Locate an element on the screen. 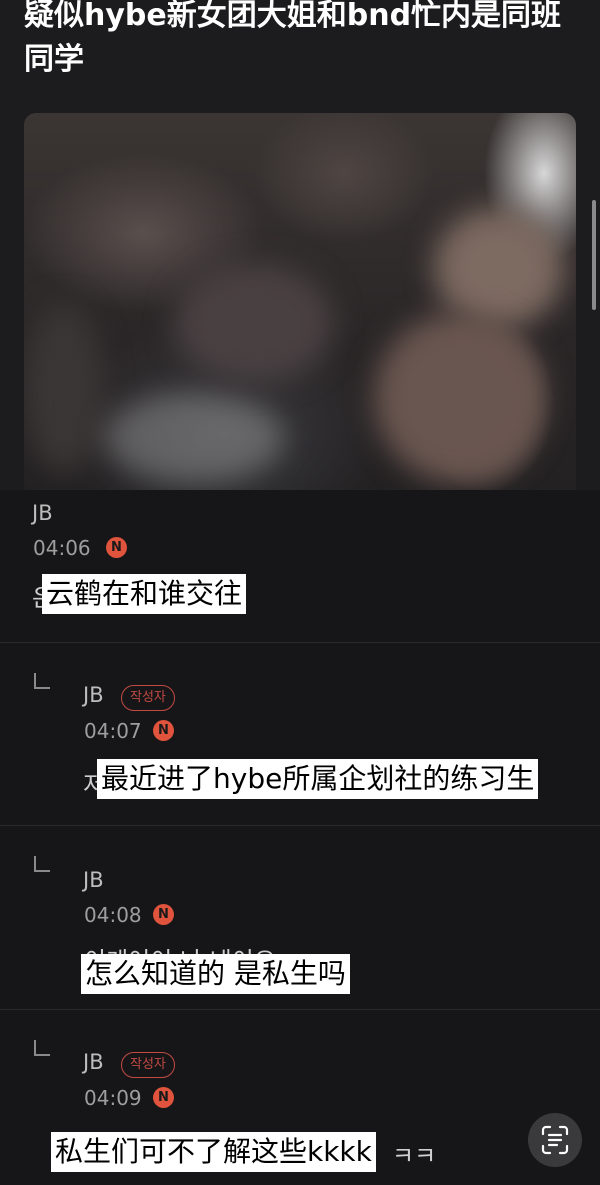 The width and height of the screenshot is (600, 1185). reply-item: JB 작성자 04:09 N ㅋㅋ 私生们可不了解这些kkkk is located at coordinates (300, 1097).